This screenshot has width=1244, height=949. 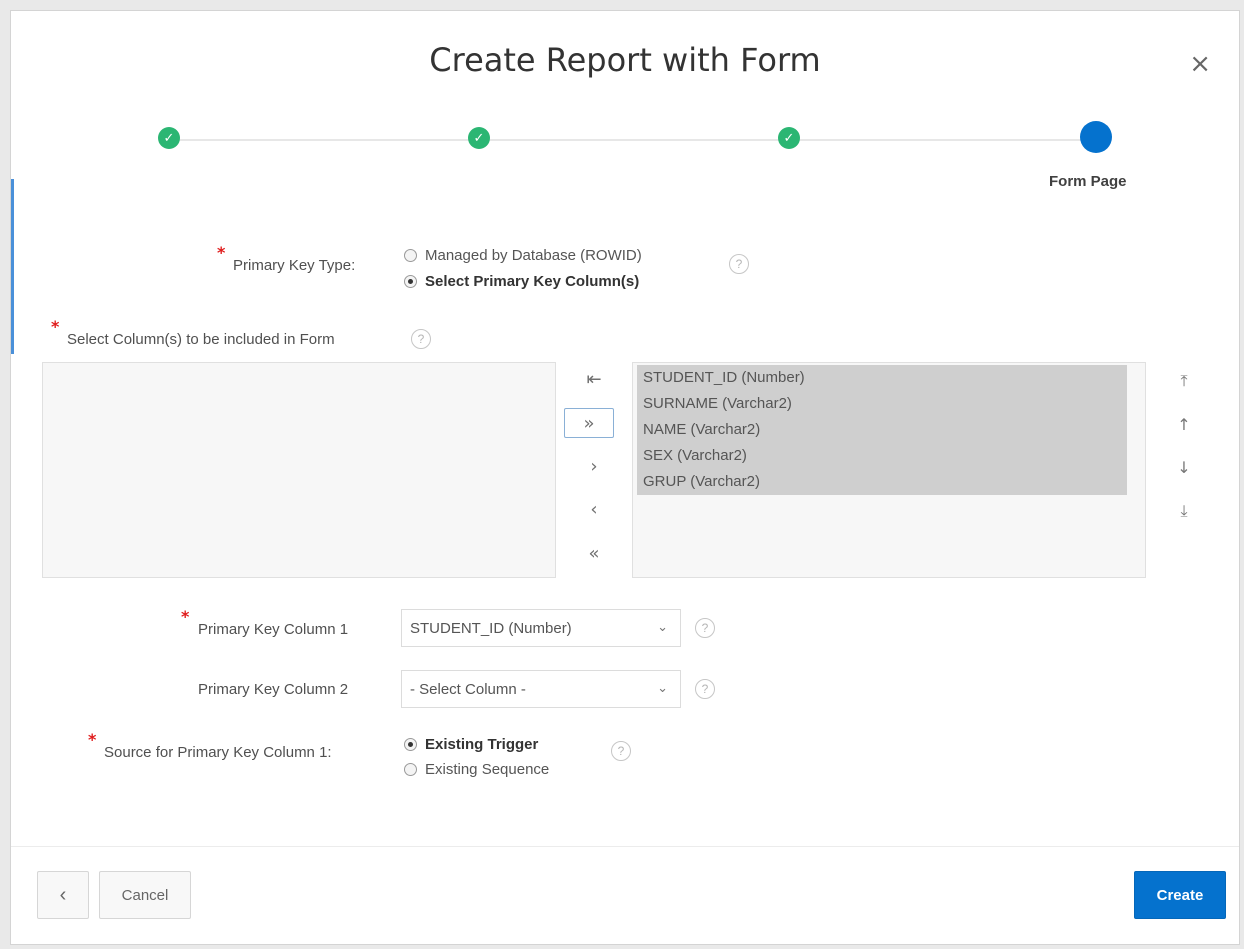 I want to click on wizard-step-2-check-icon: ✓, so click(x=479, y=138).